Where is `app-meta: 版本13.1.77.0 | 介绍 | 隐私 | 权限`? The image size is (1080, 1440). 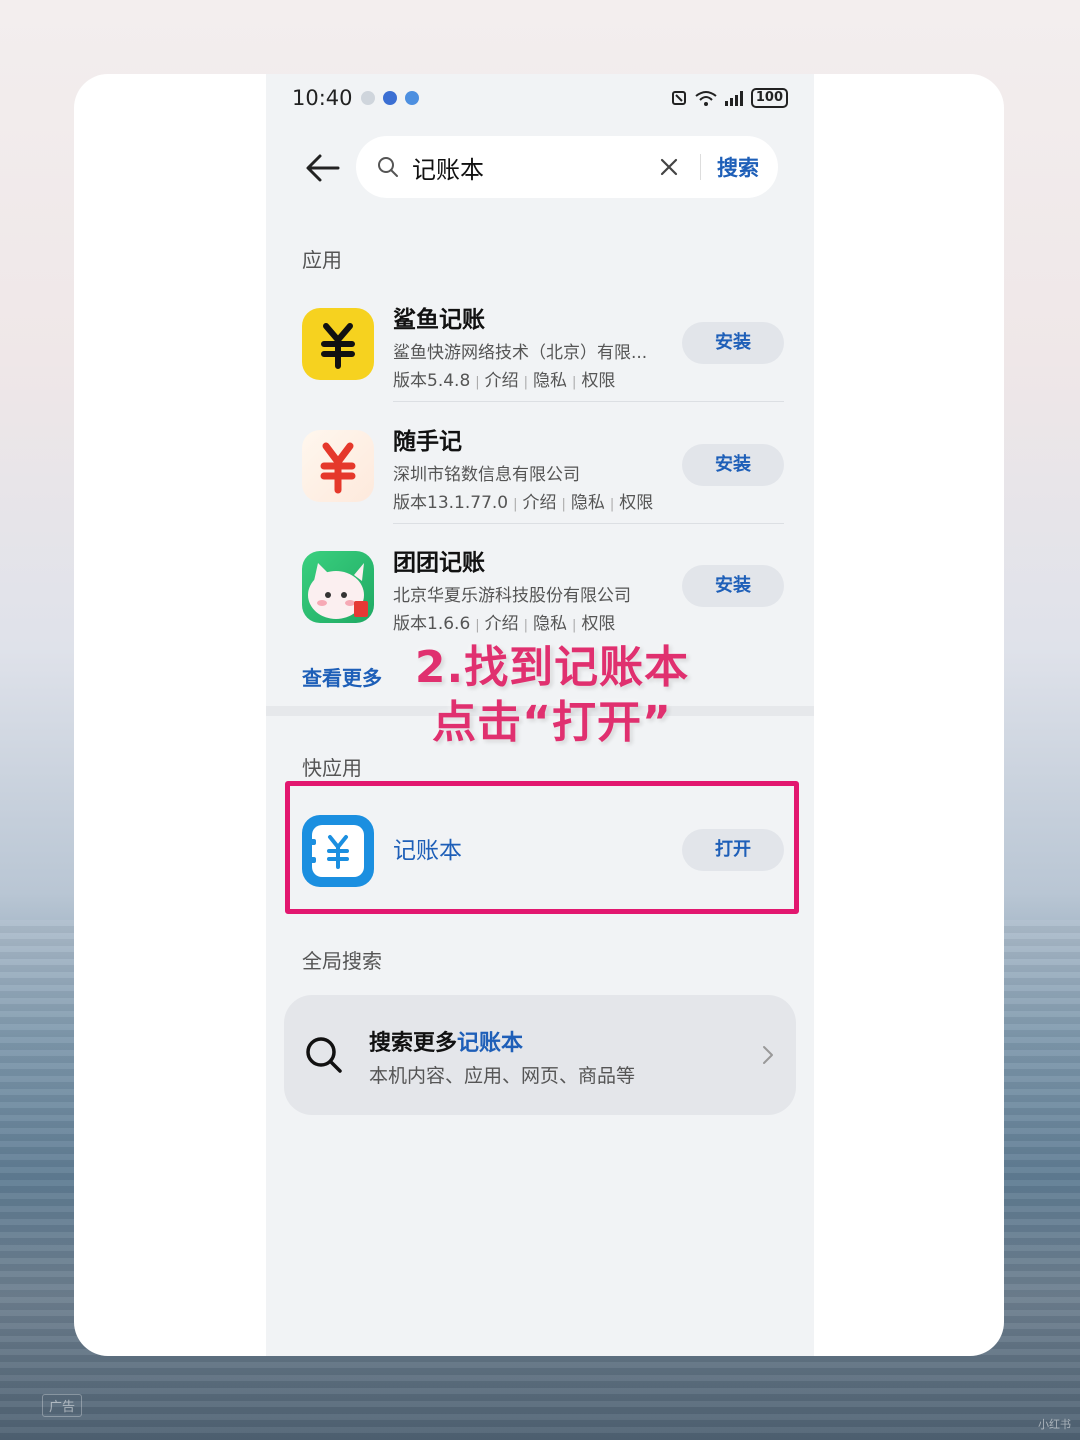
app-meta: 版本13.1.77.0 | 介绍 | 隐私 | 权限 is located at coordinates (523, 503).